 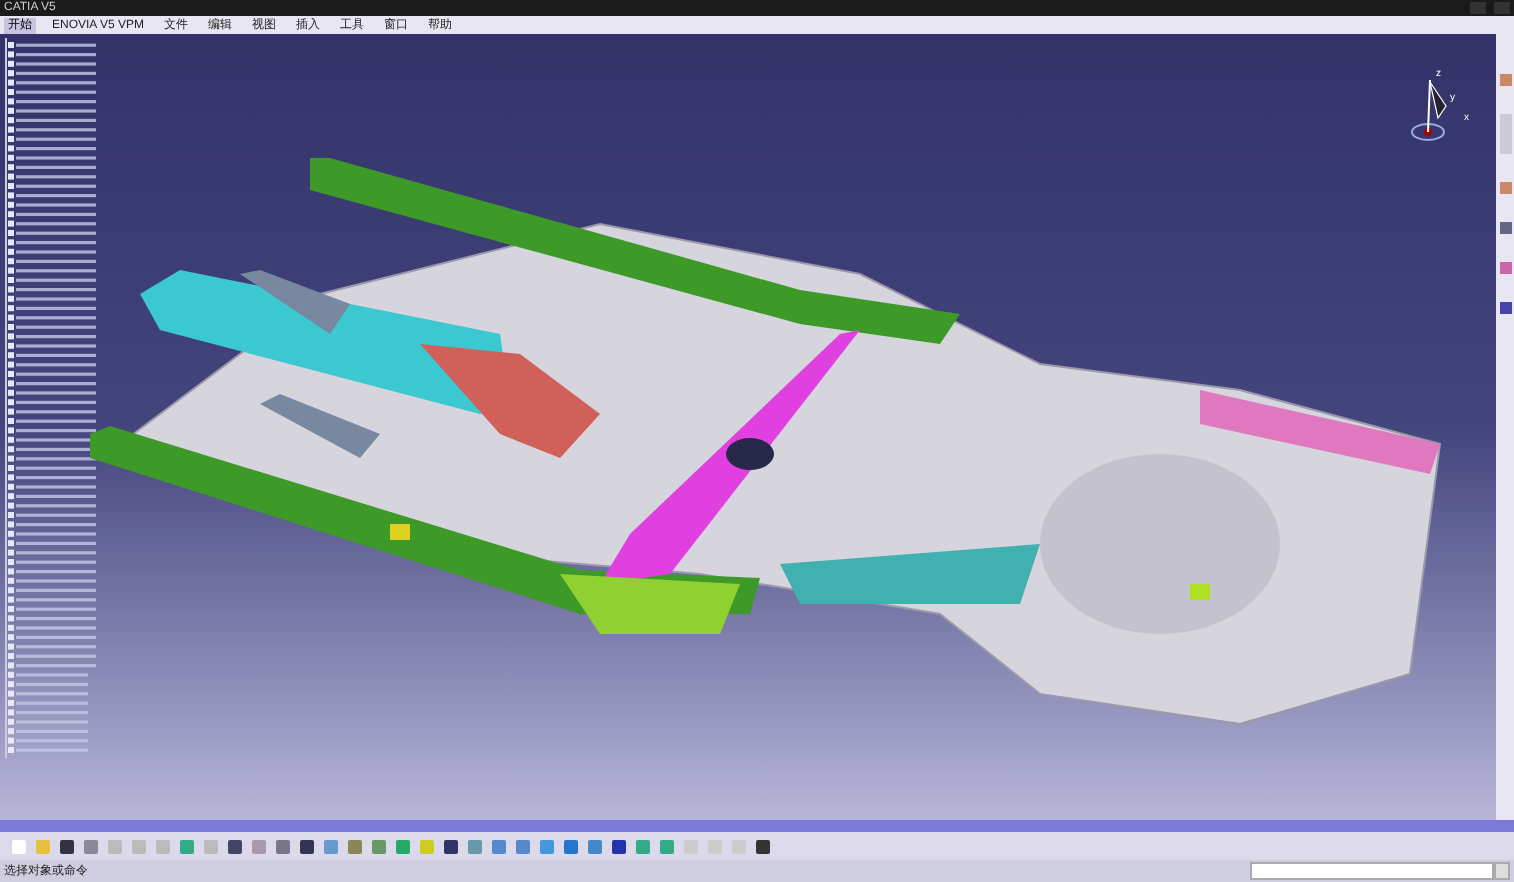 What do you see at coordinates (757, 826) in the screenshot?
I see `horizontal-scrollbar` at bounding box center [757, 826].